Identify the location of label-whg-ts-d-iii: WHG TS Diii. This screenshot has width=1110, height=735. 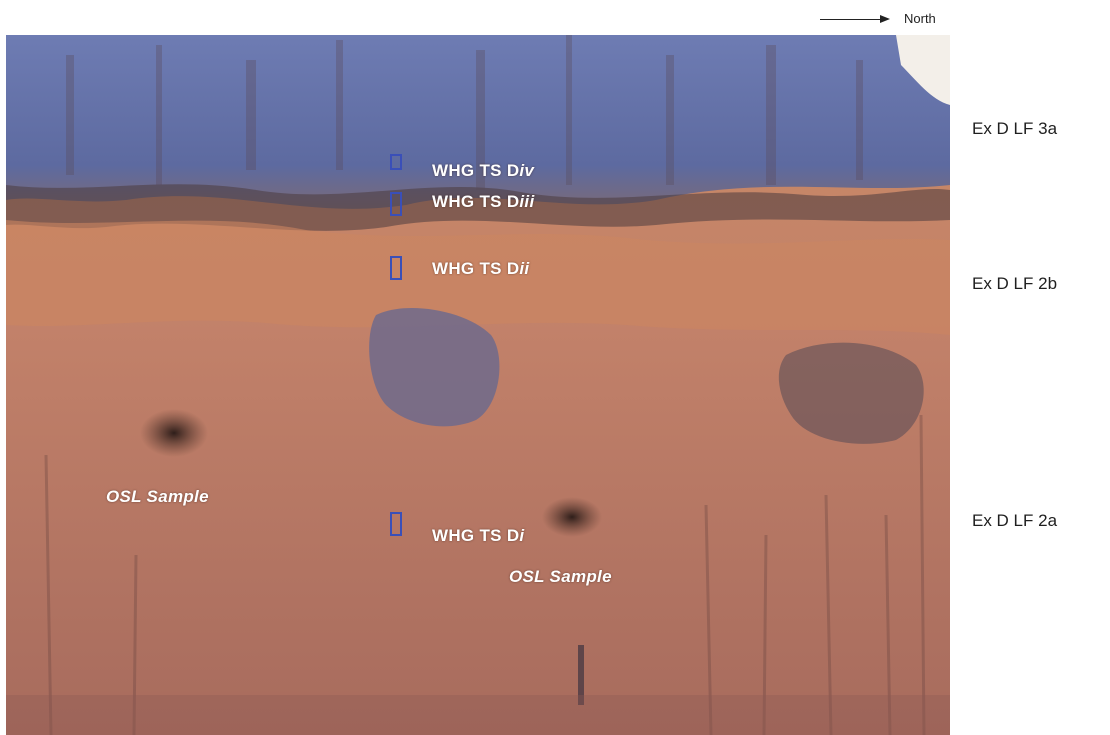
(483, 202).